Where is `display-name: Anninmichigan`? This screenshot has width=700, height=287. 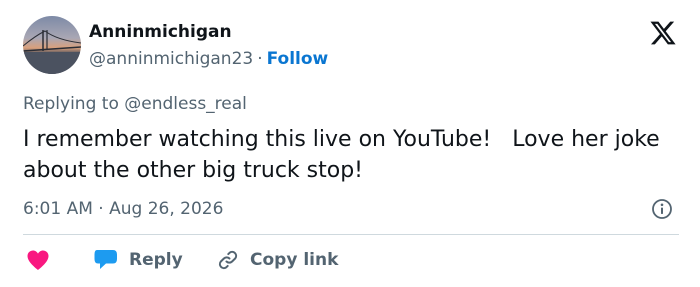 display-name: Anninmichigan is located at coordinates (160, 32).